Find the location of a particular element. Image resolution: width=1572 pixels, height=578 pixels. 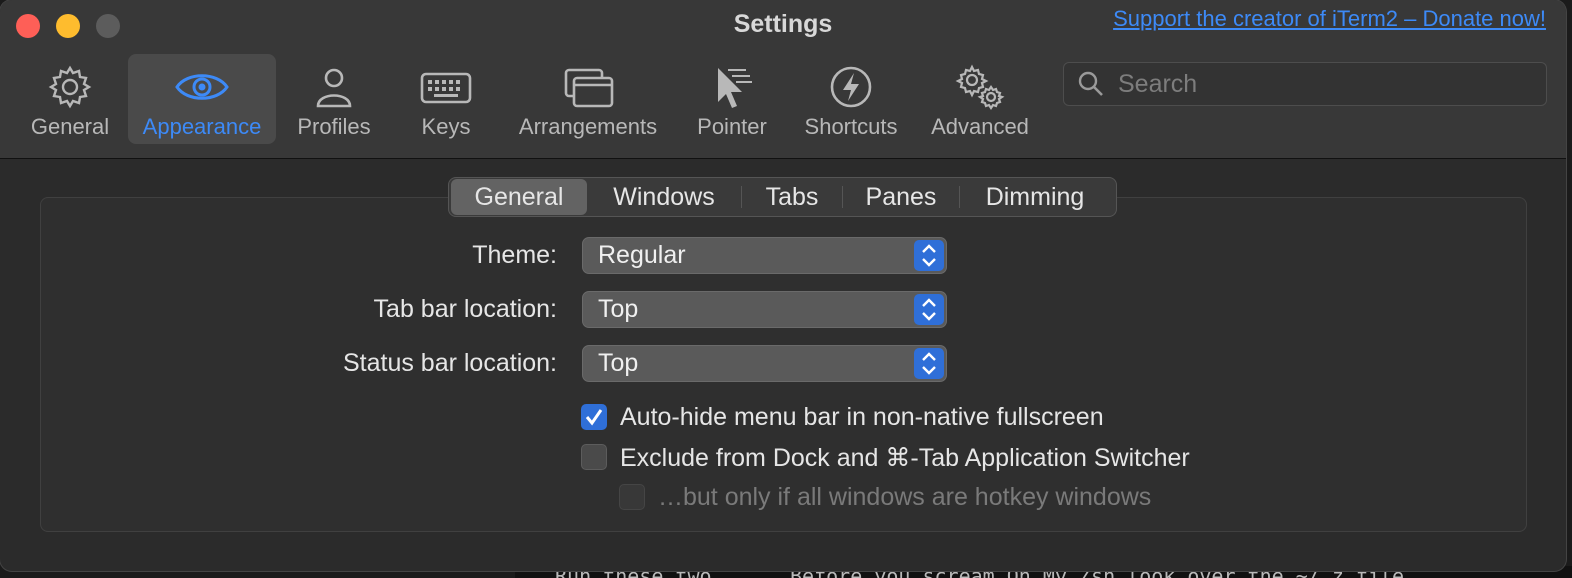

toolbar-shortcuts: Shortcuts is located at coordinates (851, 99).